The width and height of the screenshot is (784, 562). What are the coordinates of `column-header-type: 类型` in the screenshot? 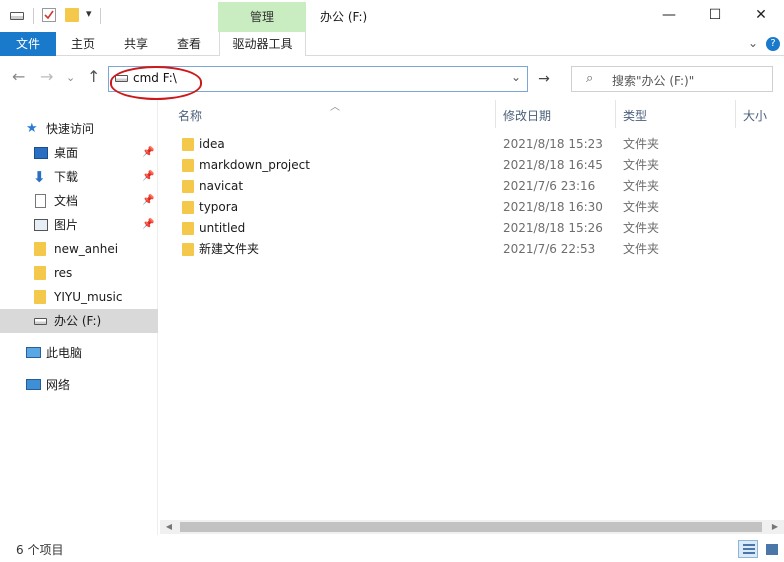 It's located at (635, 115).